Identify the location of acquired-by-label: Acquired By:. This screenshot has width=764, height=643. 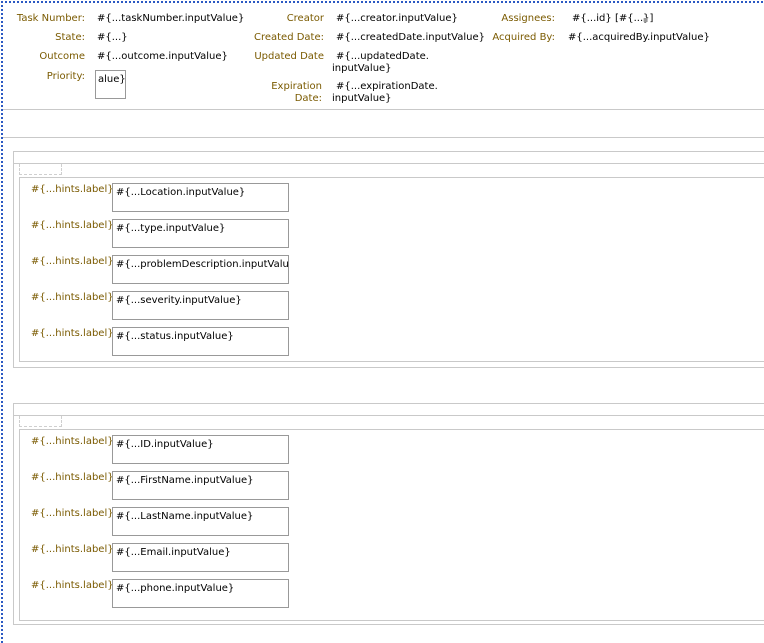
(523, 37).